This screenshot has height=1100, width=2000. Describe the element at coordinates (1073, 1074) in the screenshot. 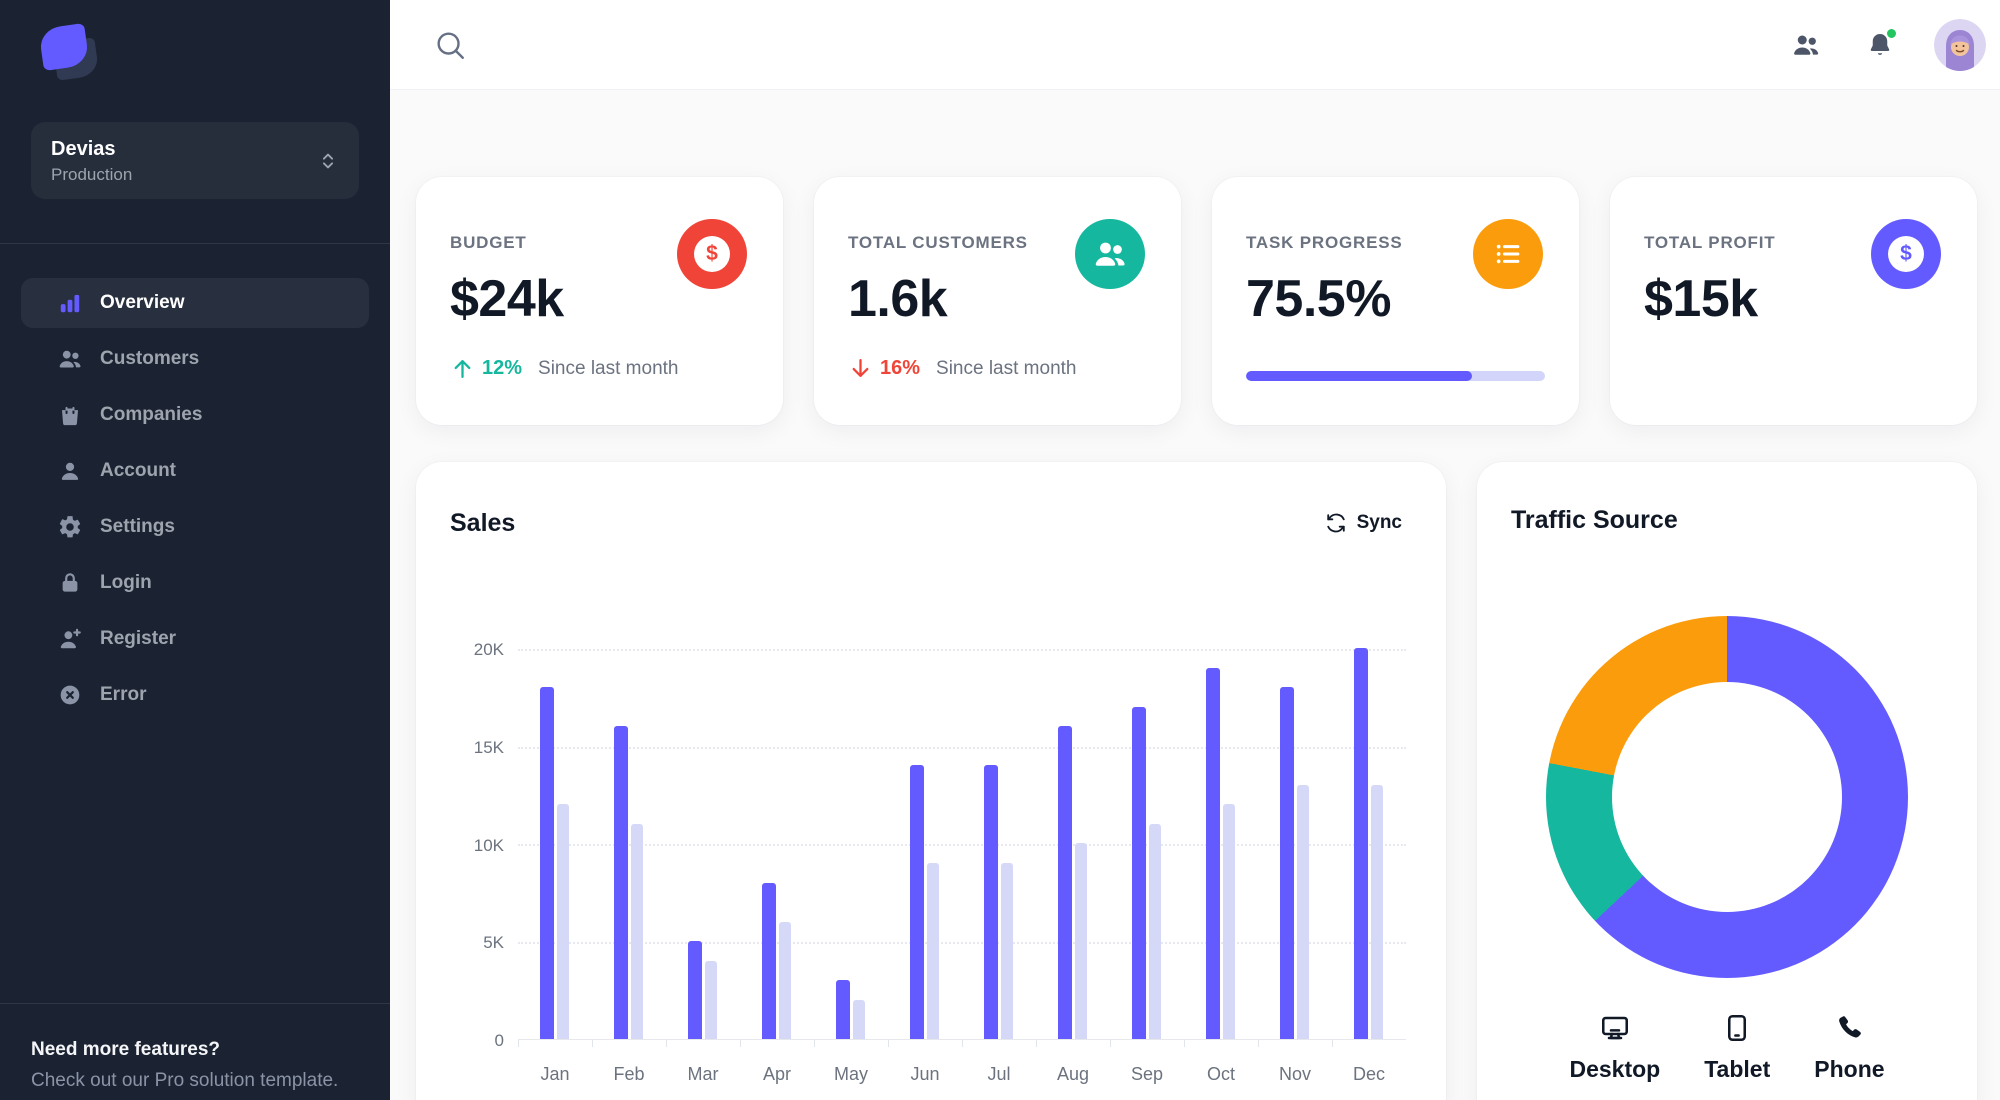

I see `x-axis-label: Aug` at that location.